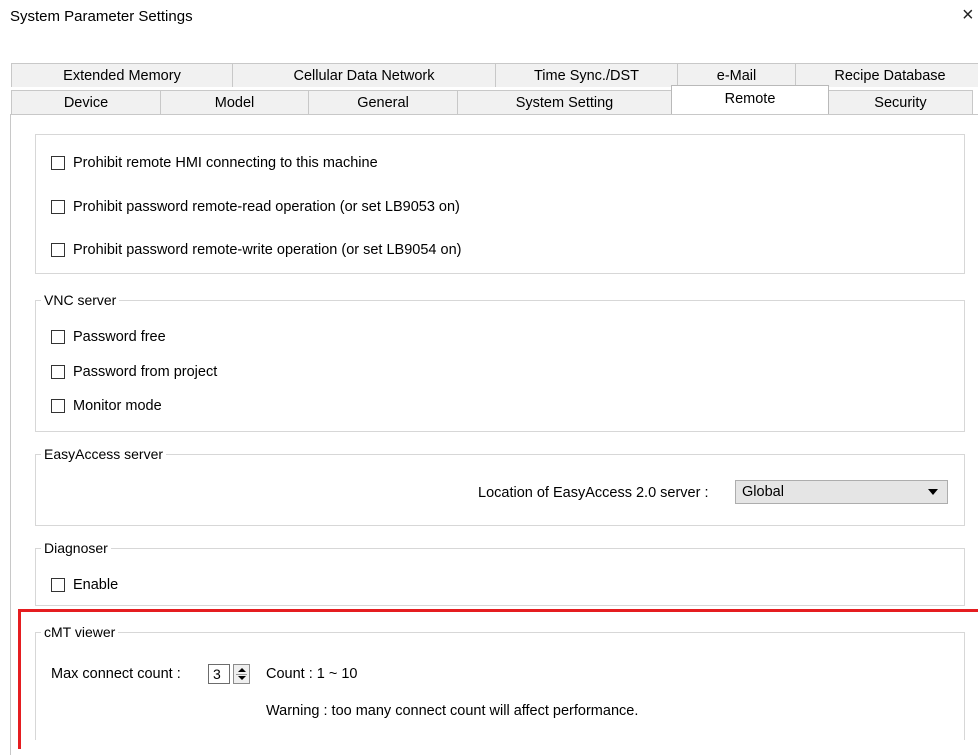 The height and width of the screenshot is (755, 978). Describe the element at coordinates (736, 75) in the screenshot. I see `tab-email: e-Mail` at that location.